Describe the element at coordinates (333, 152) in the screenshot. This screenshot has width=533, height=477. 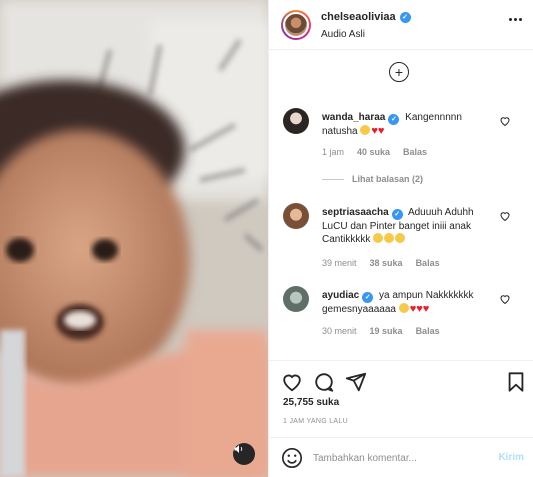
I see `comment-time: 1 jam` at that location.